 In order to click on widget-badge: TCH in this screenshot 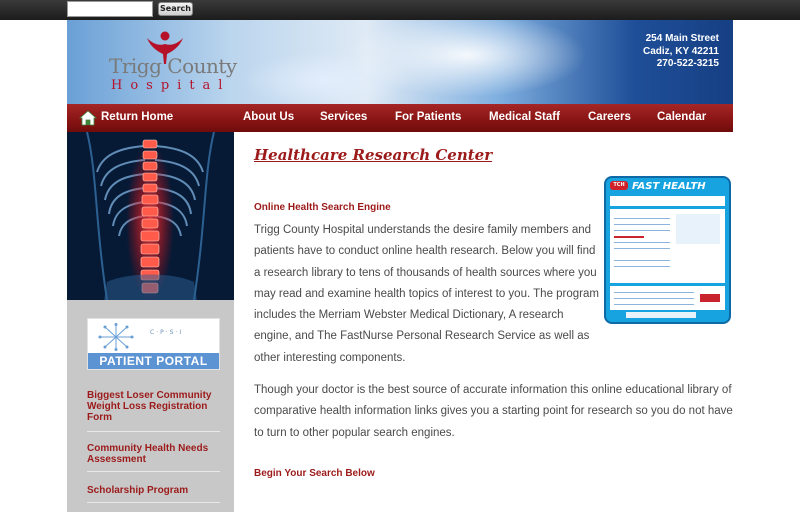, I will do `click(619, 185)`.